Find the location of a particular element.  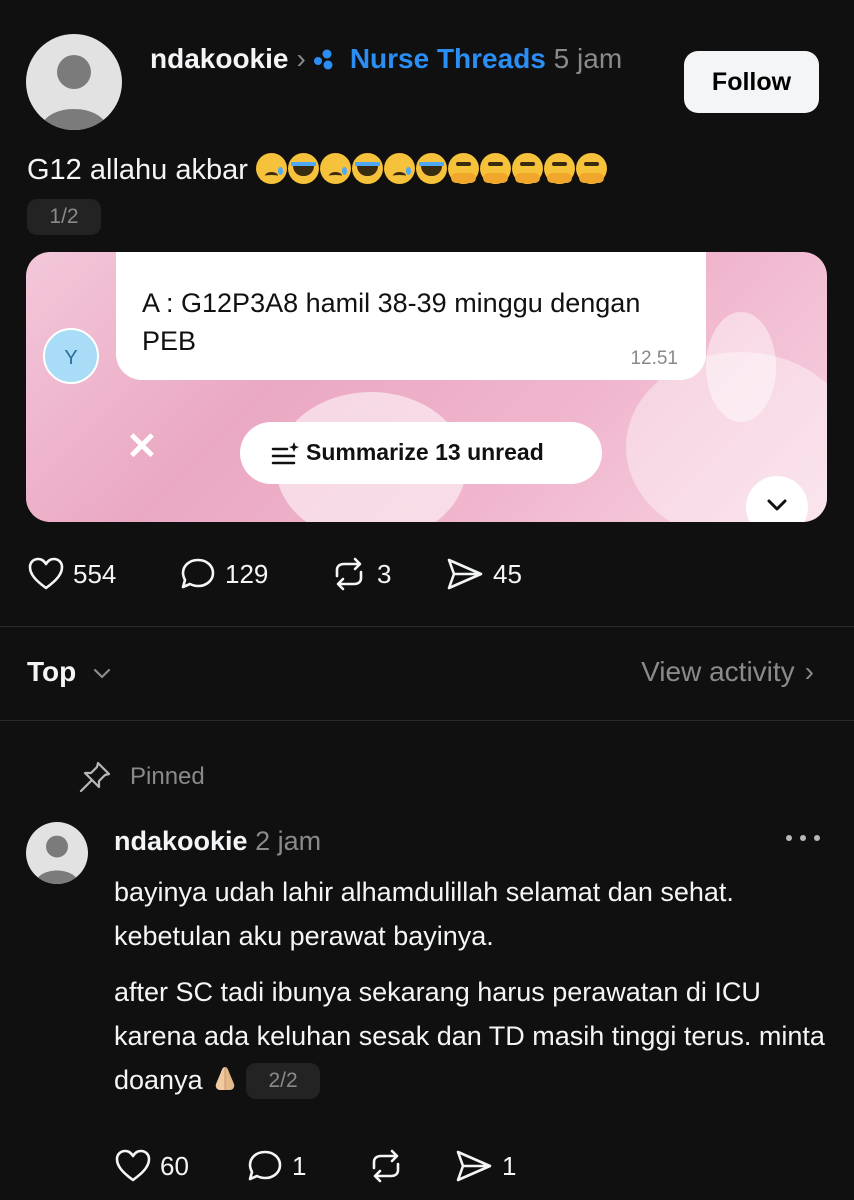

comment-count: 1 is located at coordinates (299, 1165).